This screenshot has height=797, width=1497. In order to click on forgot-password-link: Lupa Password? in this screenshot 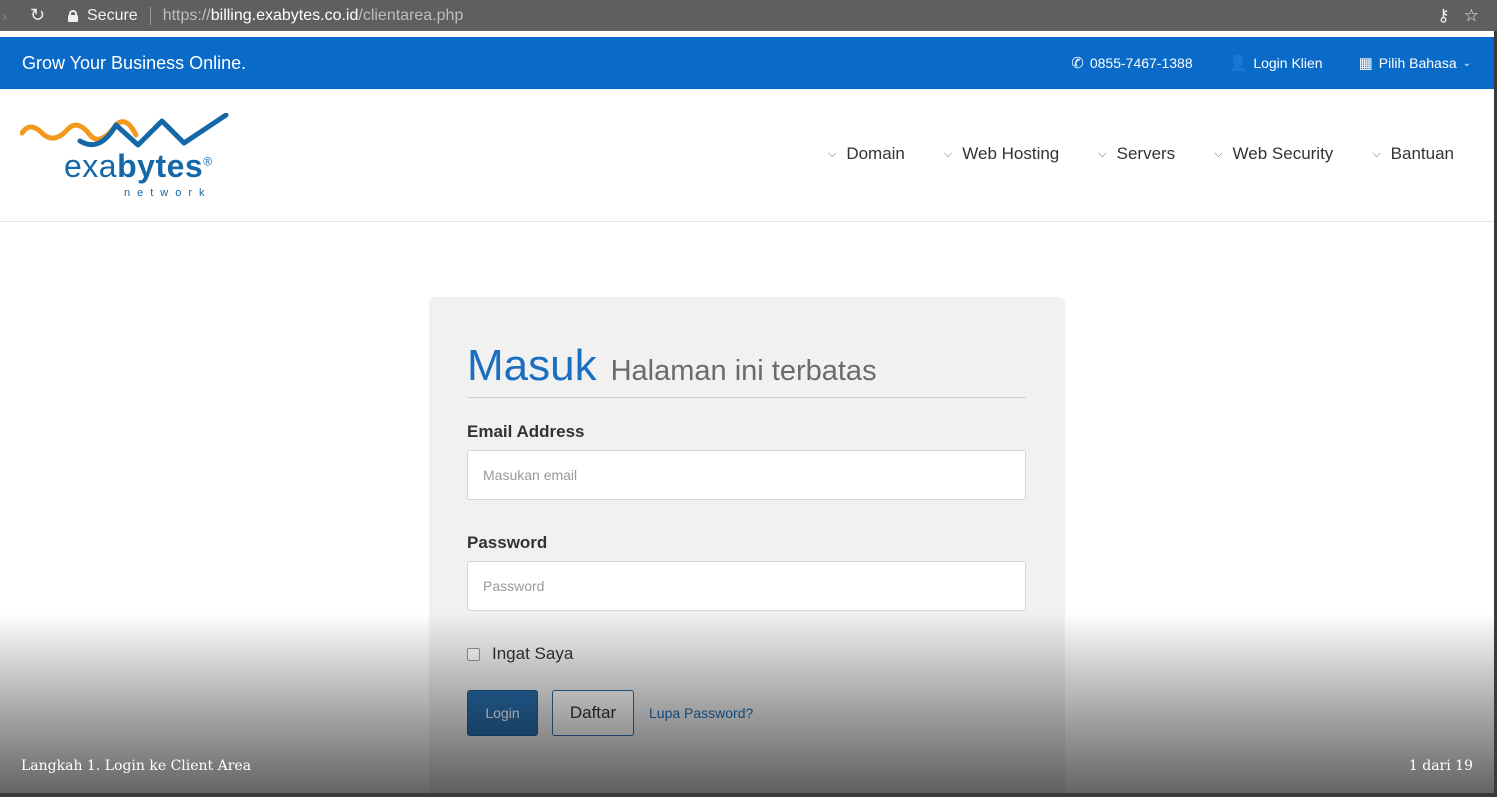, I will do `click(701, 713)`.